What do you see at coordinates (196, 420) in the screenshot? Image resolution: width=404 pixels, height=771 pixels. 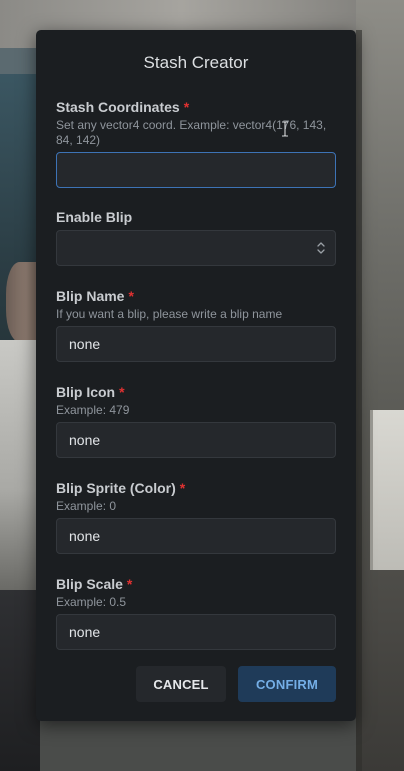 I see `blip-icon-field: Blip Icon * Example: 479` at bounding box center [196, 420].